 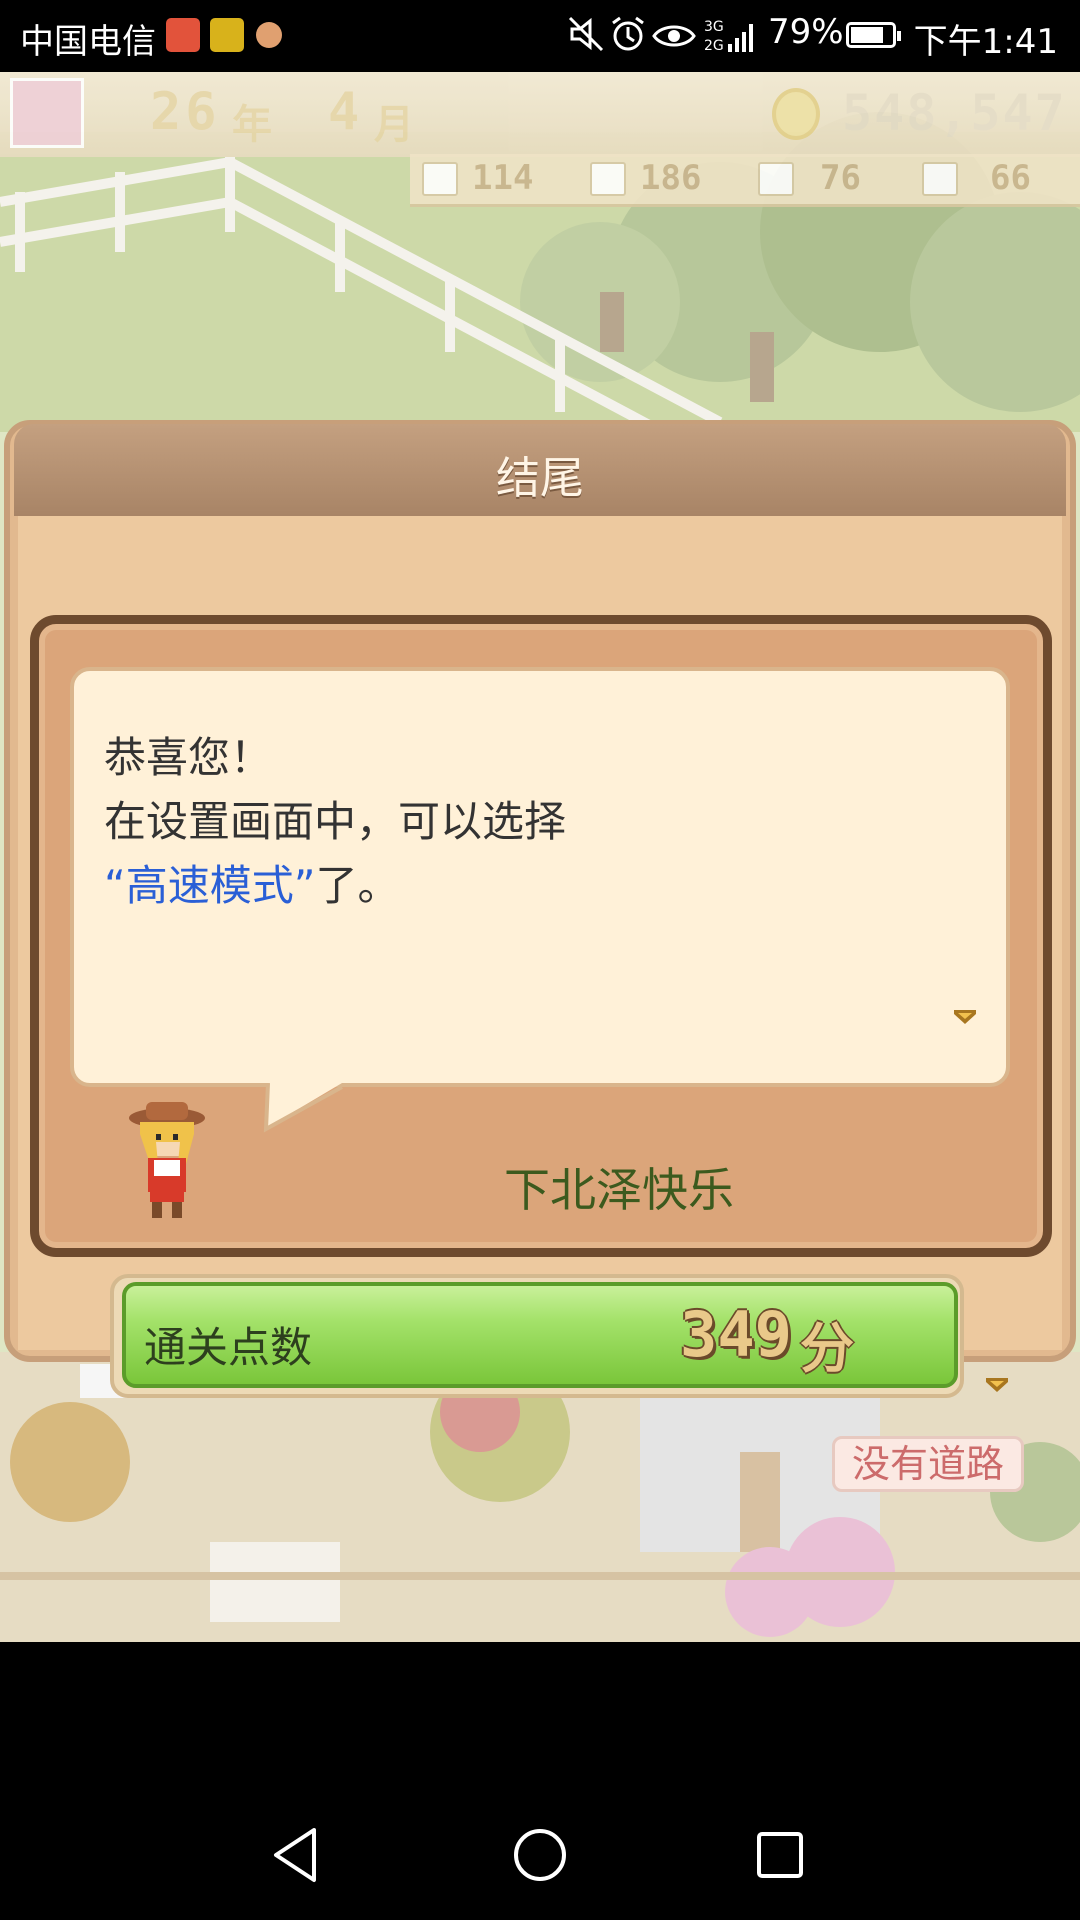 I want to click on message-line: 恭喜您！, so click(x=188, y=757).